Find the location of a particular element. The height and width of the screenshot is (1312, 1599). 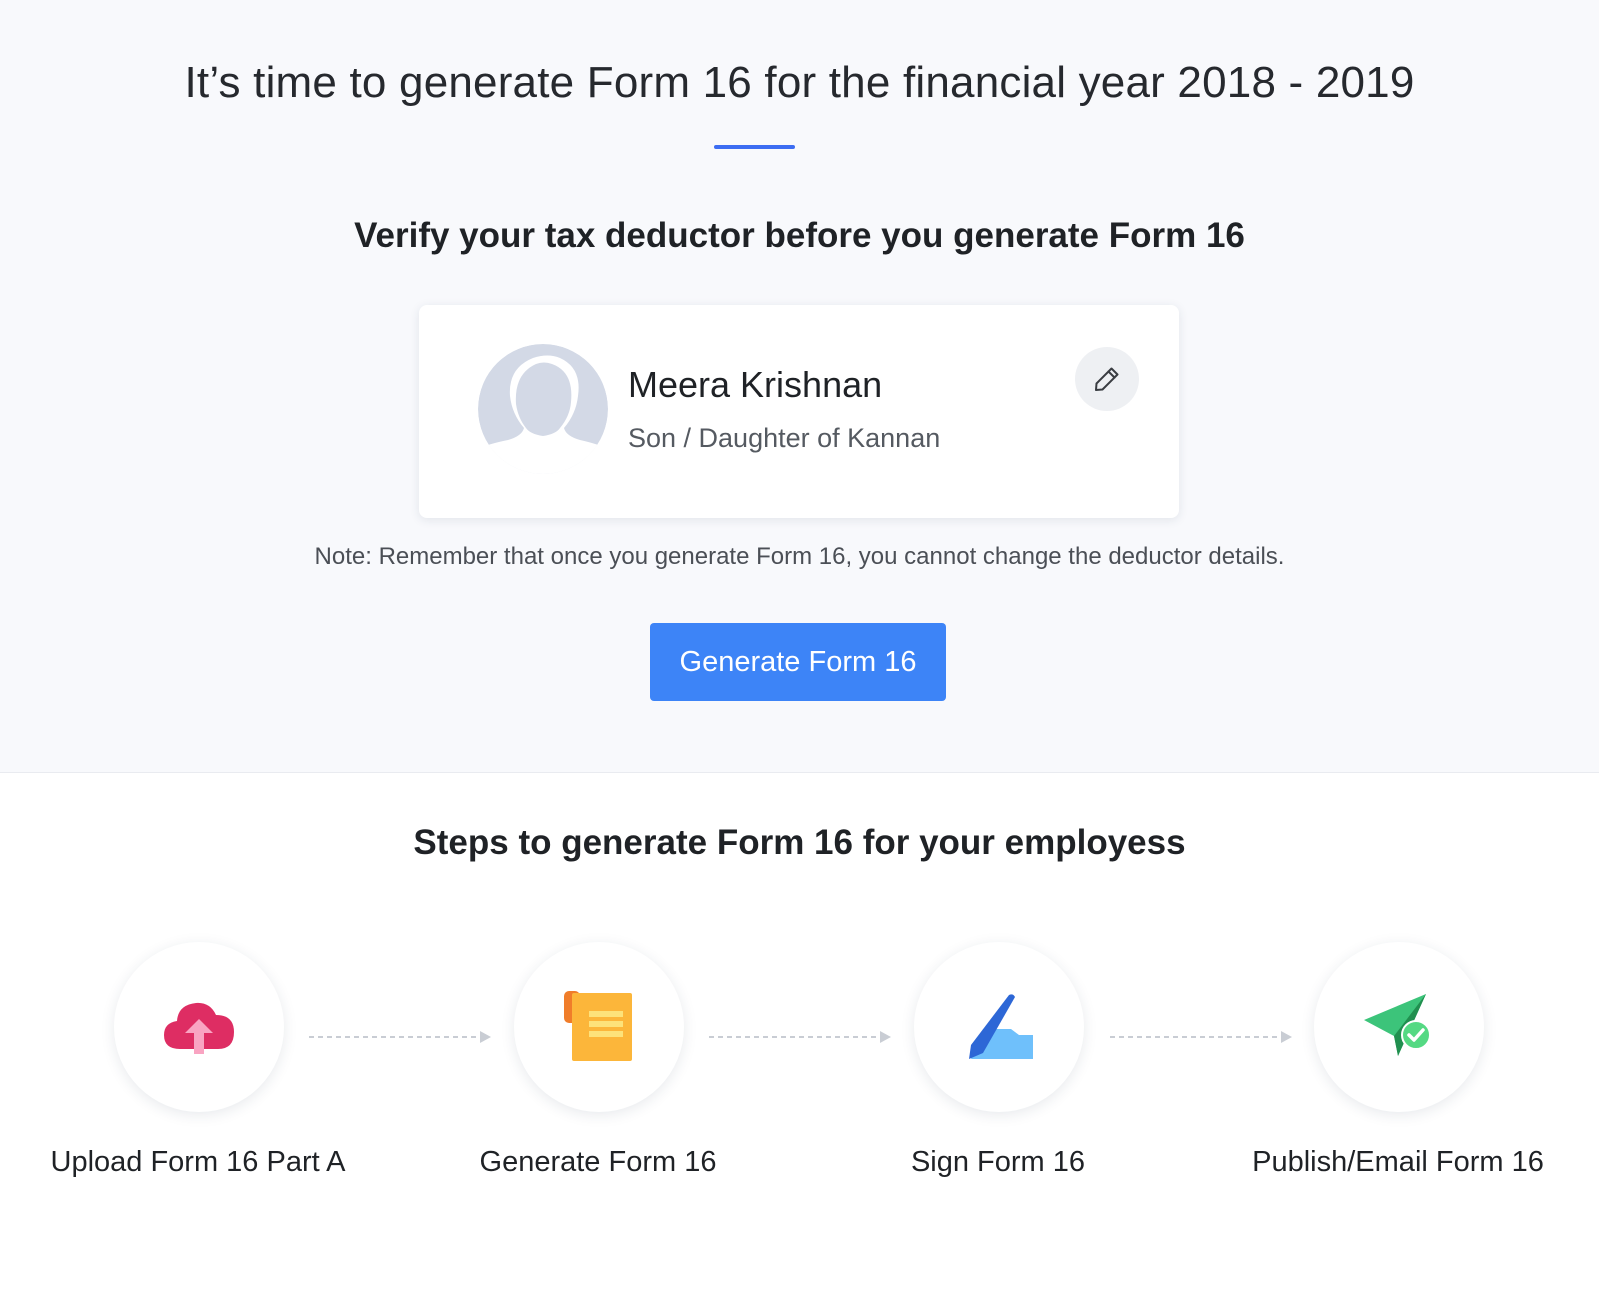

user-silhouette-icon is located at coordinates (543, 409).